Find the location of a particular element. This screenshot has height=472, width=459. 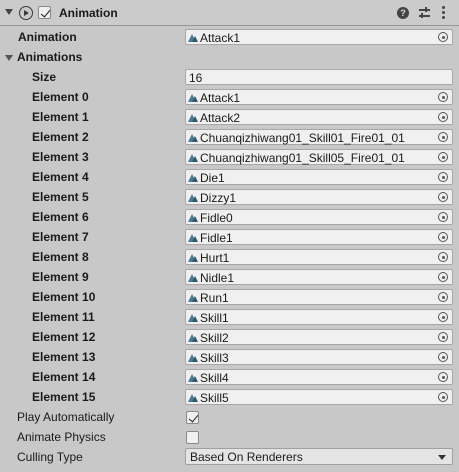

element-label: Element 10 is located at coordinates (64, 297).